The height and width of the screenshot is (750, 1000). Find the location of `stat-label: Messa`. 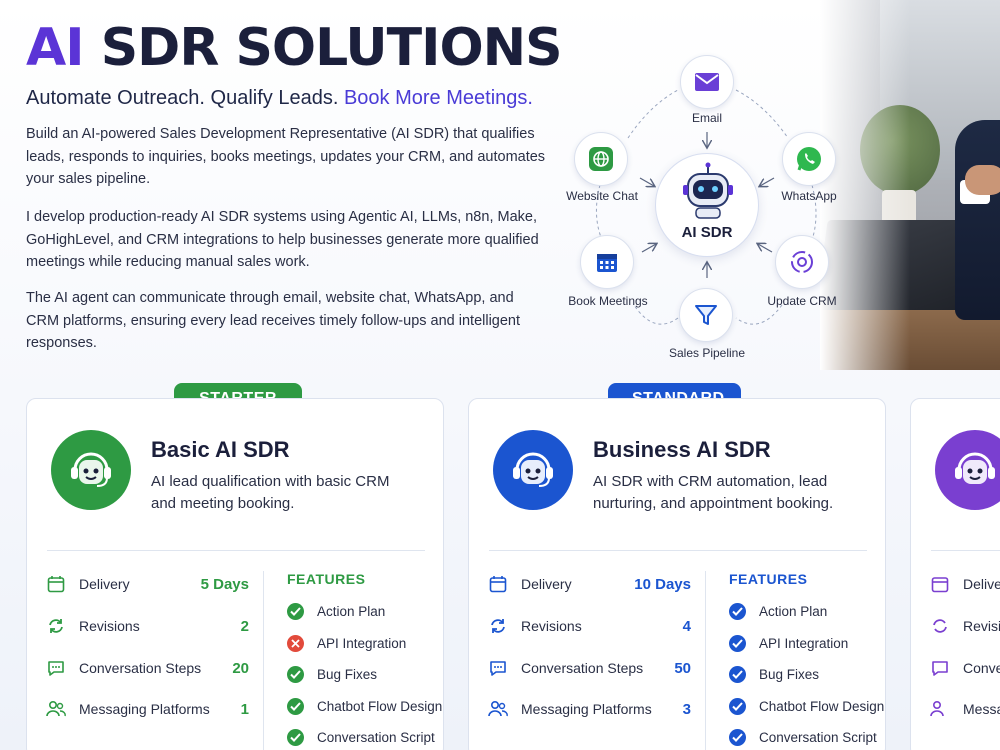

stat-label: Messa is located at coordinates (981, 709).